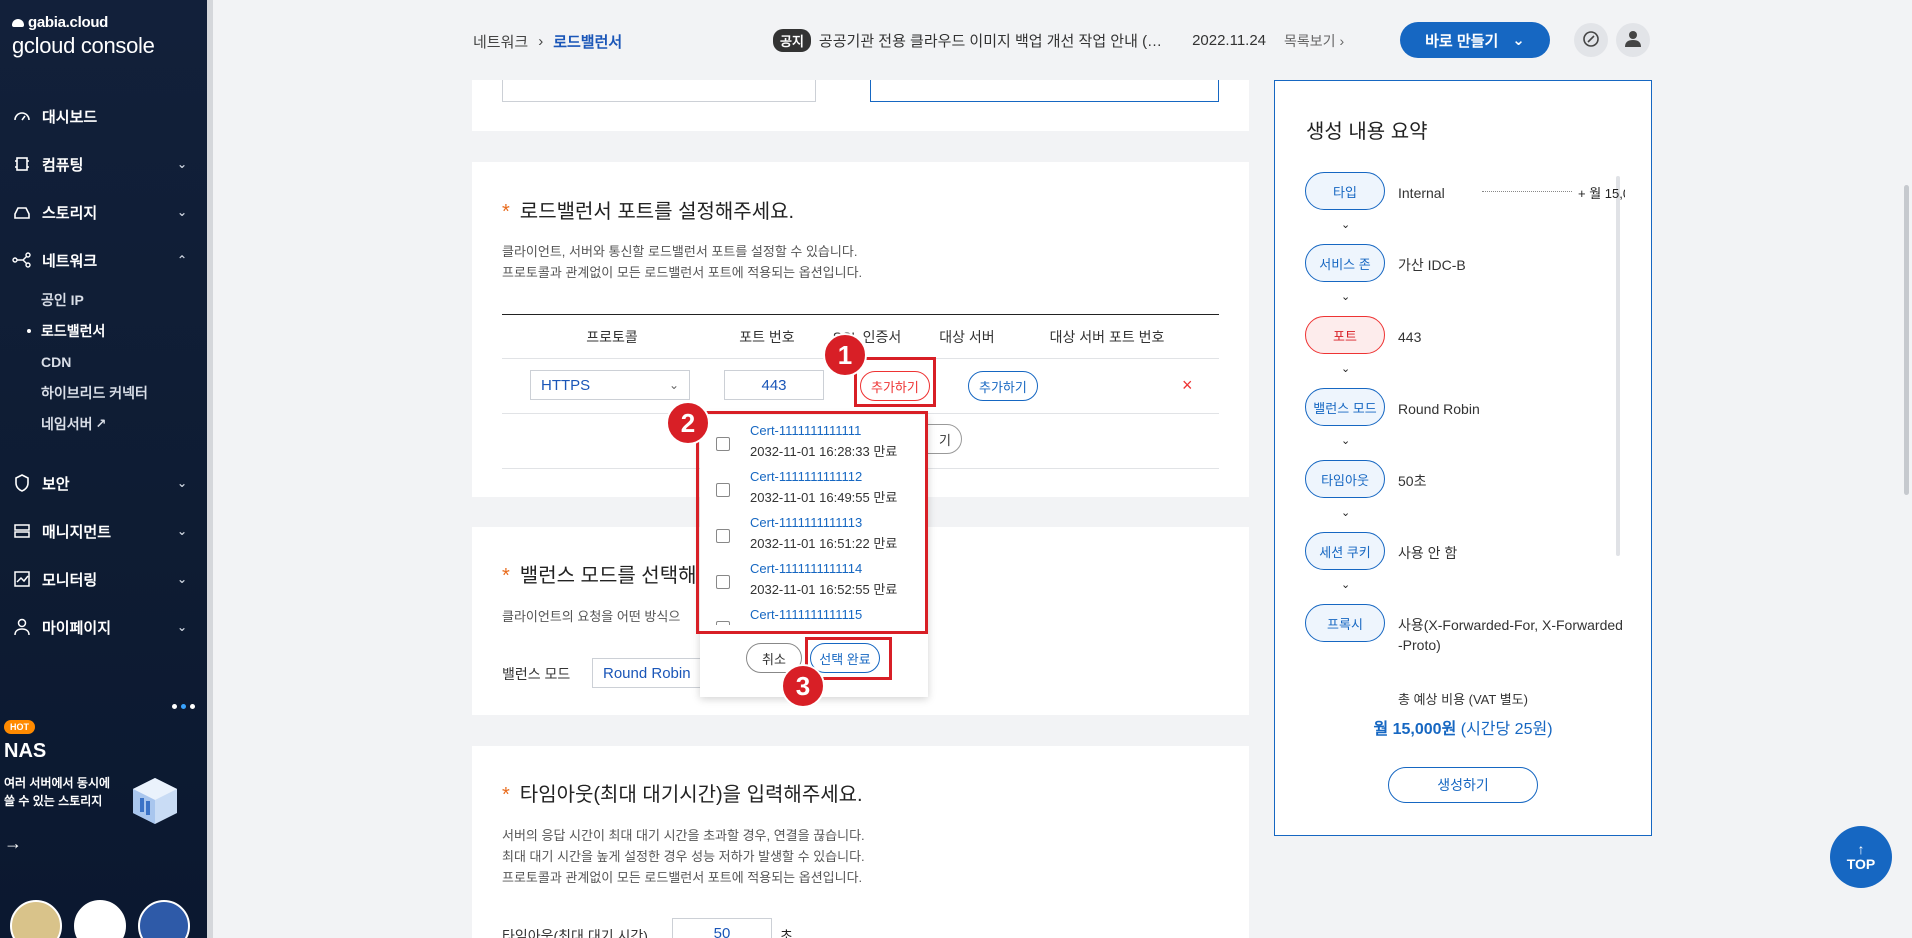  What do you see at coordinates (1633, 40) in the screenshot?
I see `account-button` at bounding box center [1633, 40].